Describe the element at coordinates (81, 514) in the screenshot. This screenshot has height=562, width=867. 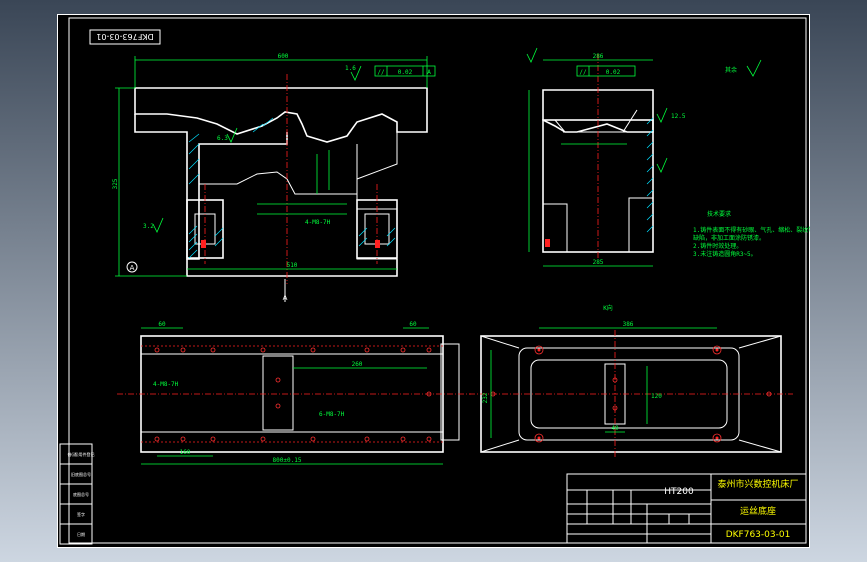
I see `sidebar-label-3: 签字` at that location.